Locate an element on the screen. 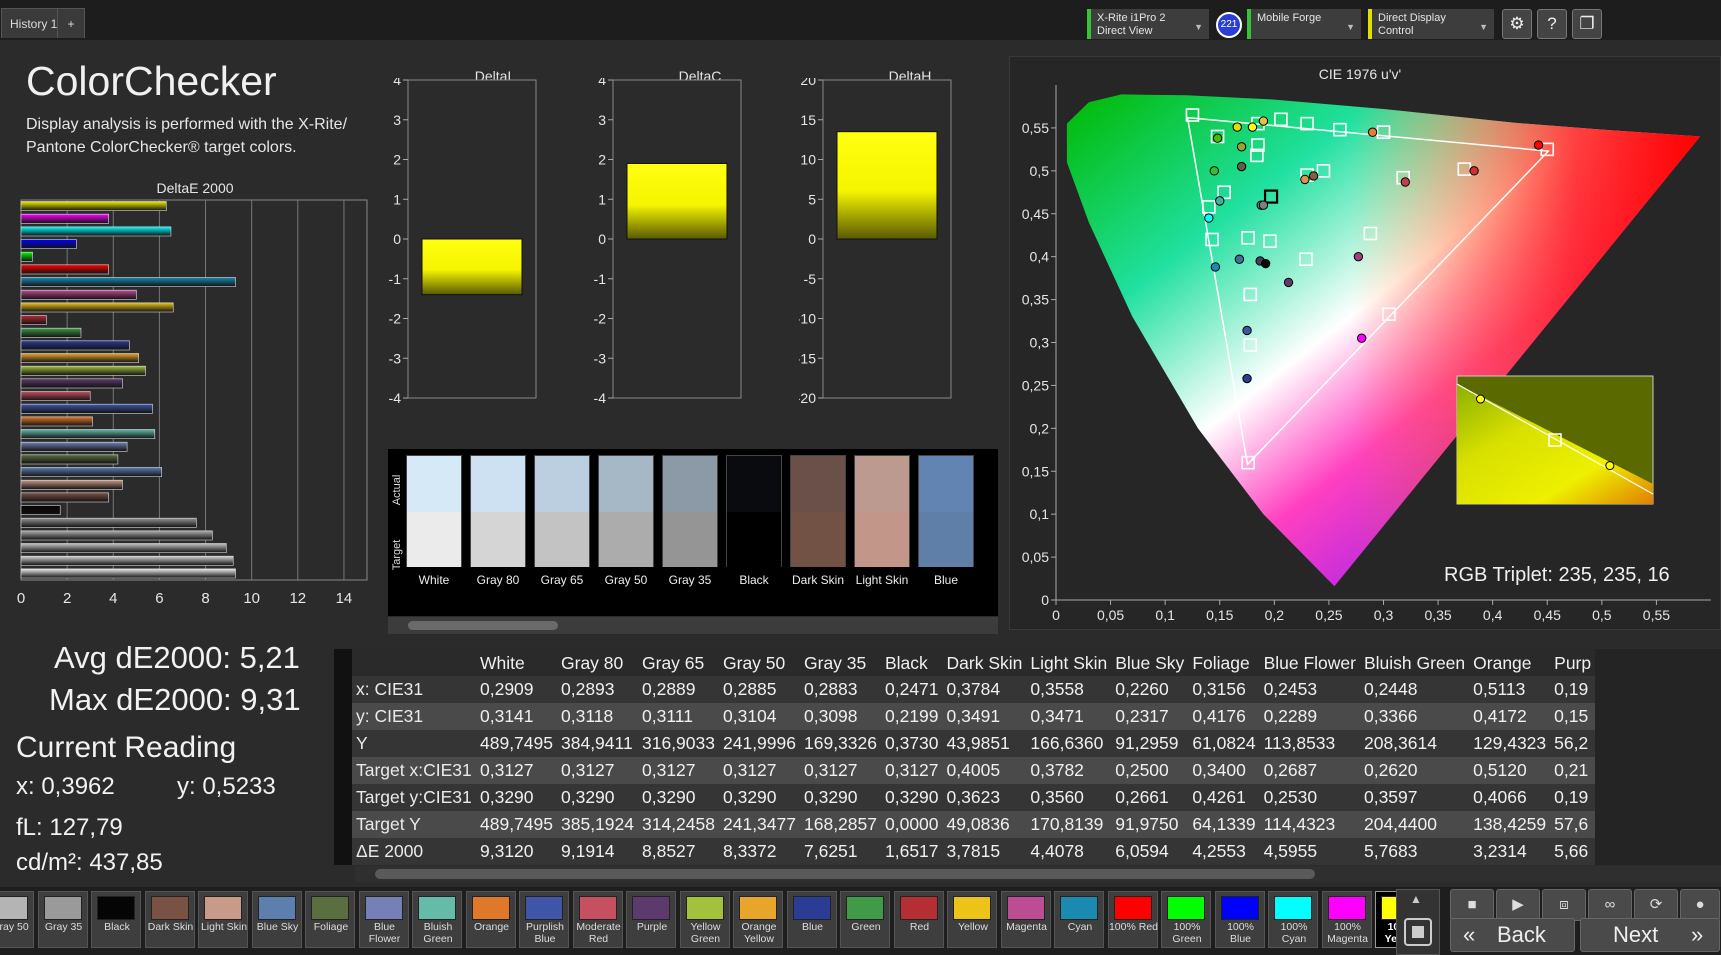 The image size is (1721, 955). column-header: Blue Flower is located at coordinates (1309, 662).